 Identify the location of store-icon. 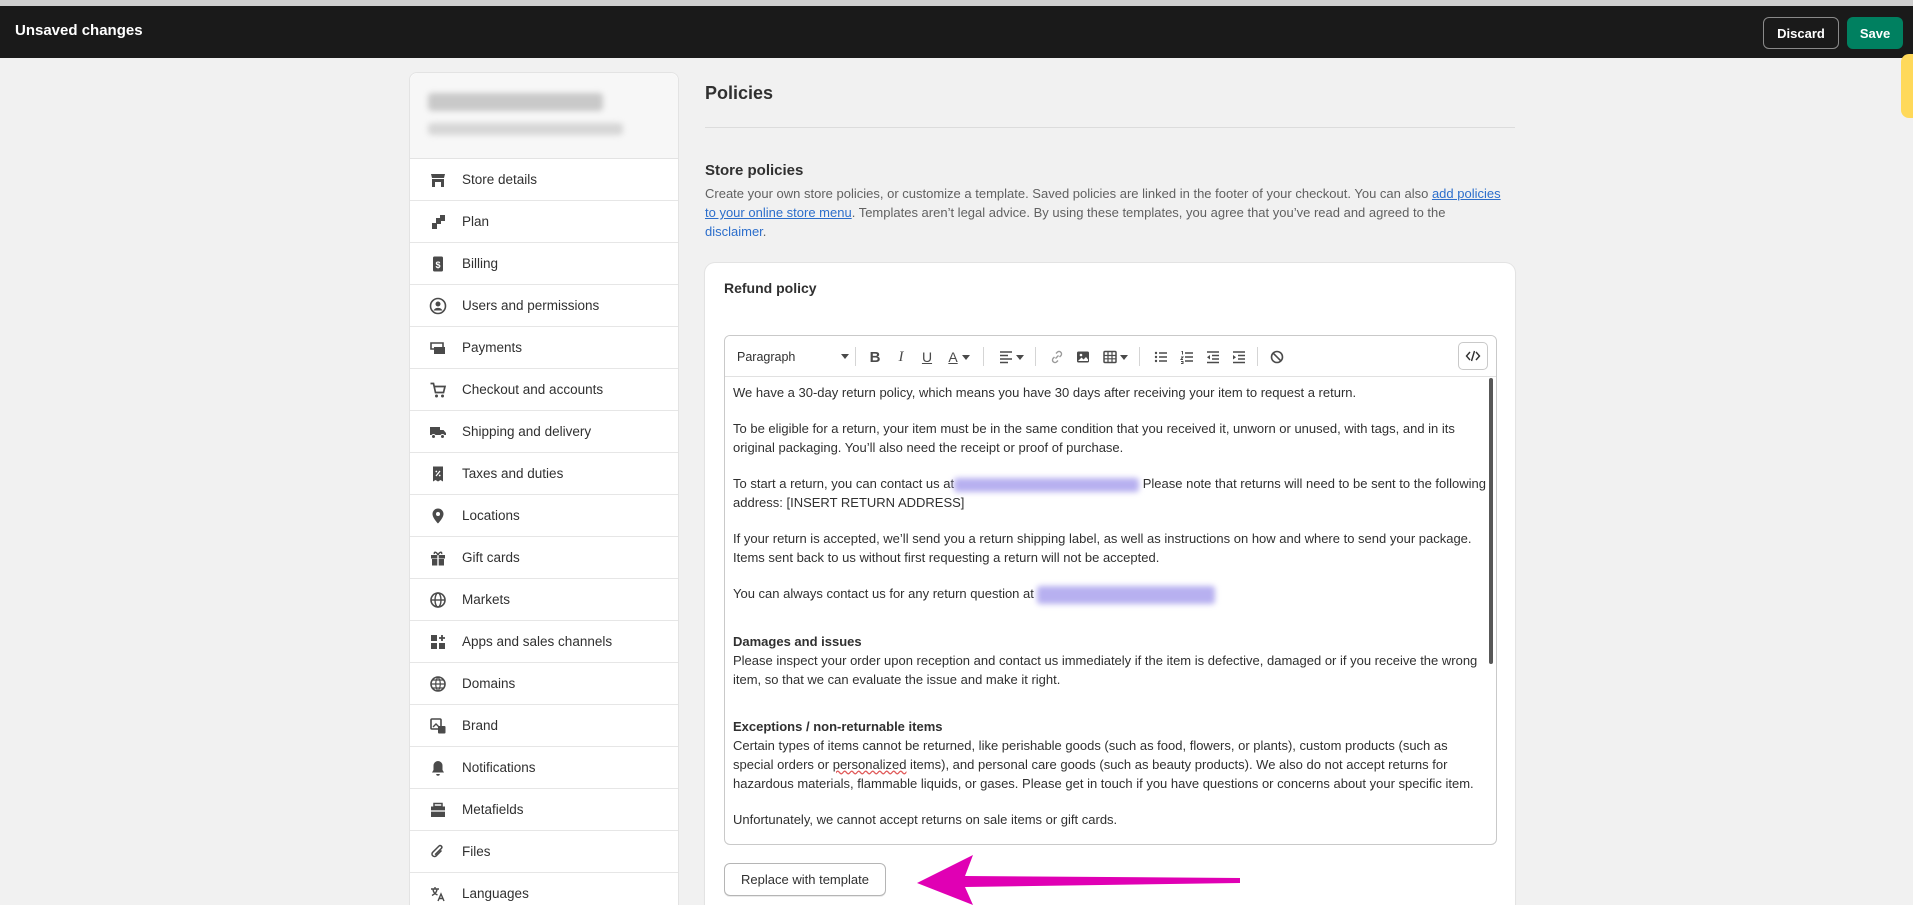
(438, 180).